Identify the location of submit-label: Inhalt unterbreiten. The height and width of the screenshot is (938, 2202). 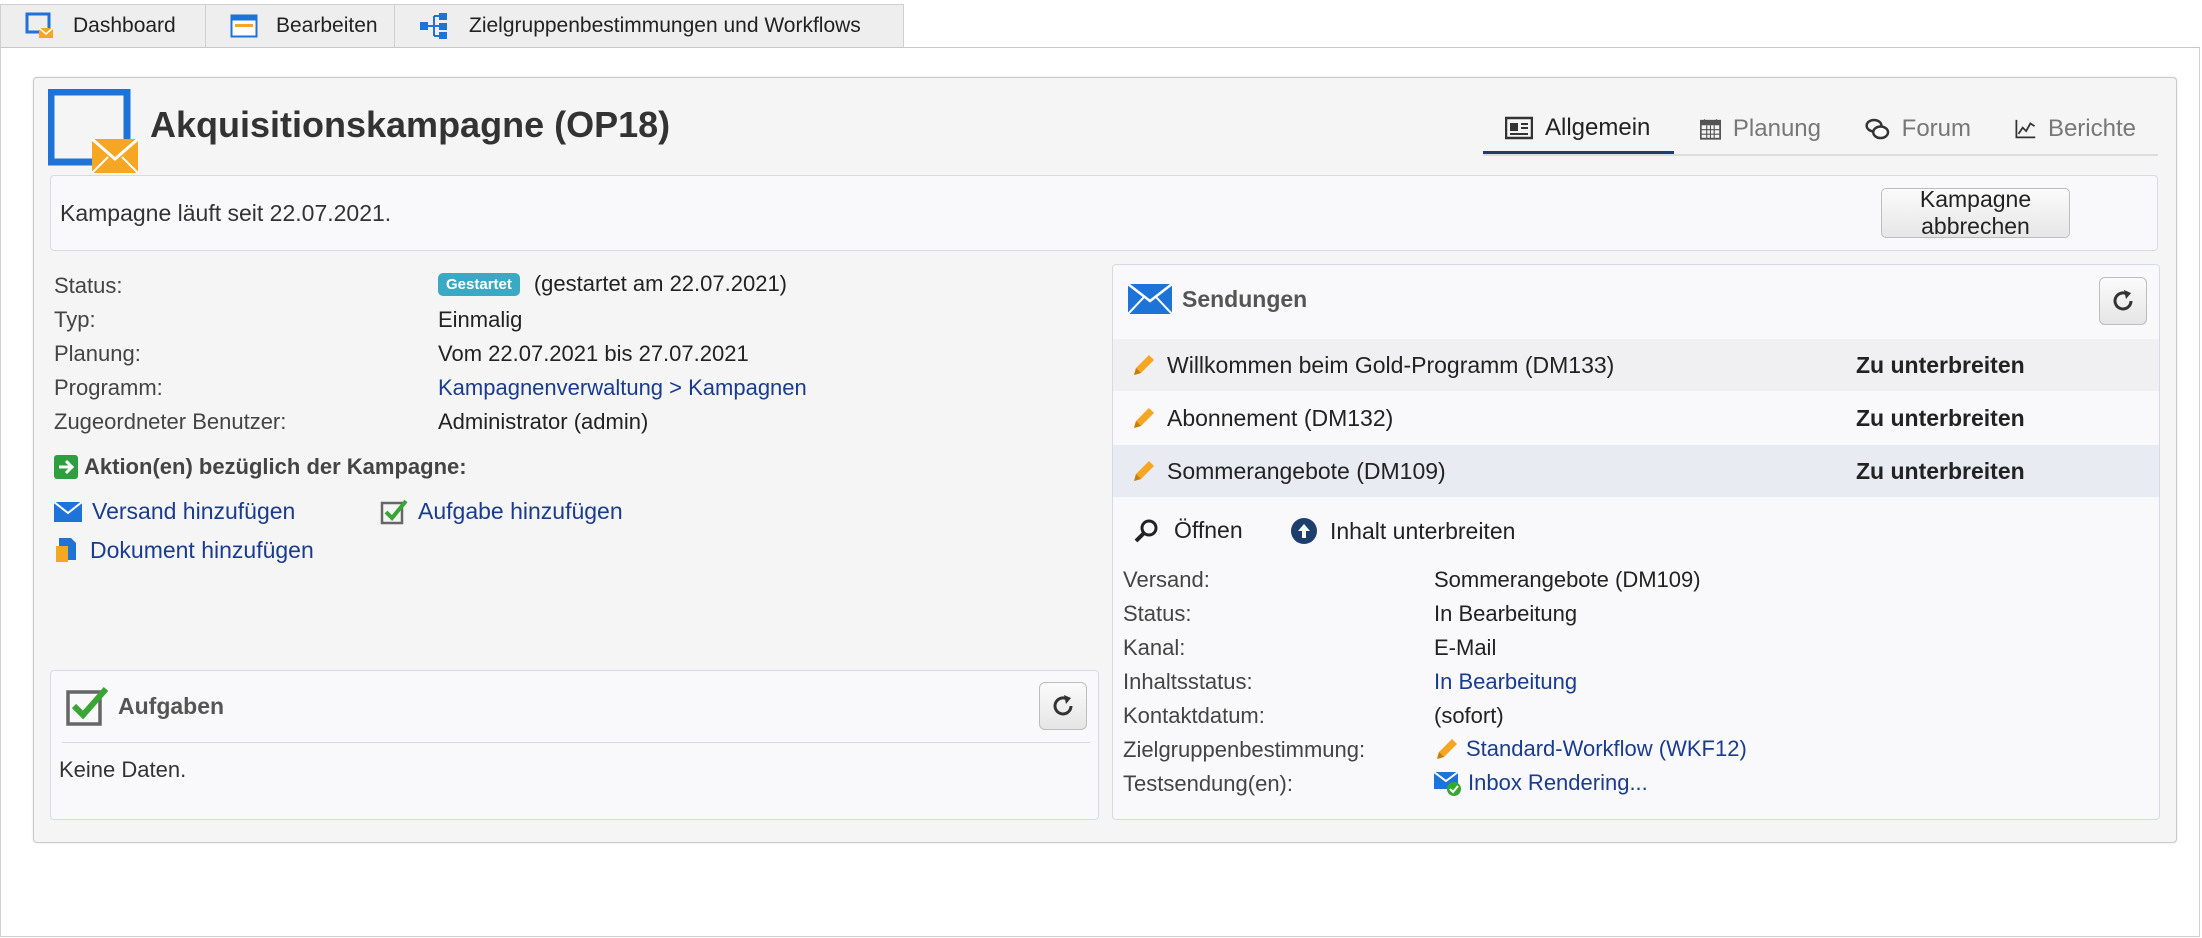
(1423, 530).